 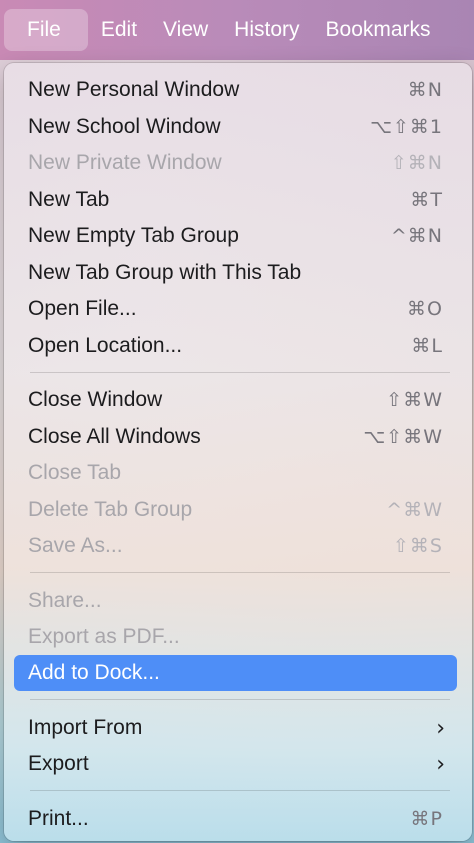 I want to click on menu-item-new-personal-window: New Personal Window ⌘N, so click(x=235, y=90).